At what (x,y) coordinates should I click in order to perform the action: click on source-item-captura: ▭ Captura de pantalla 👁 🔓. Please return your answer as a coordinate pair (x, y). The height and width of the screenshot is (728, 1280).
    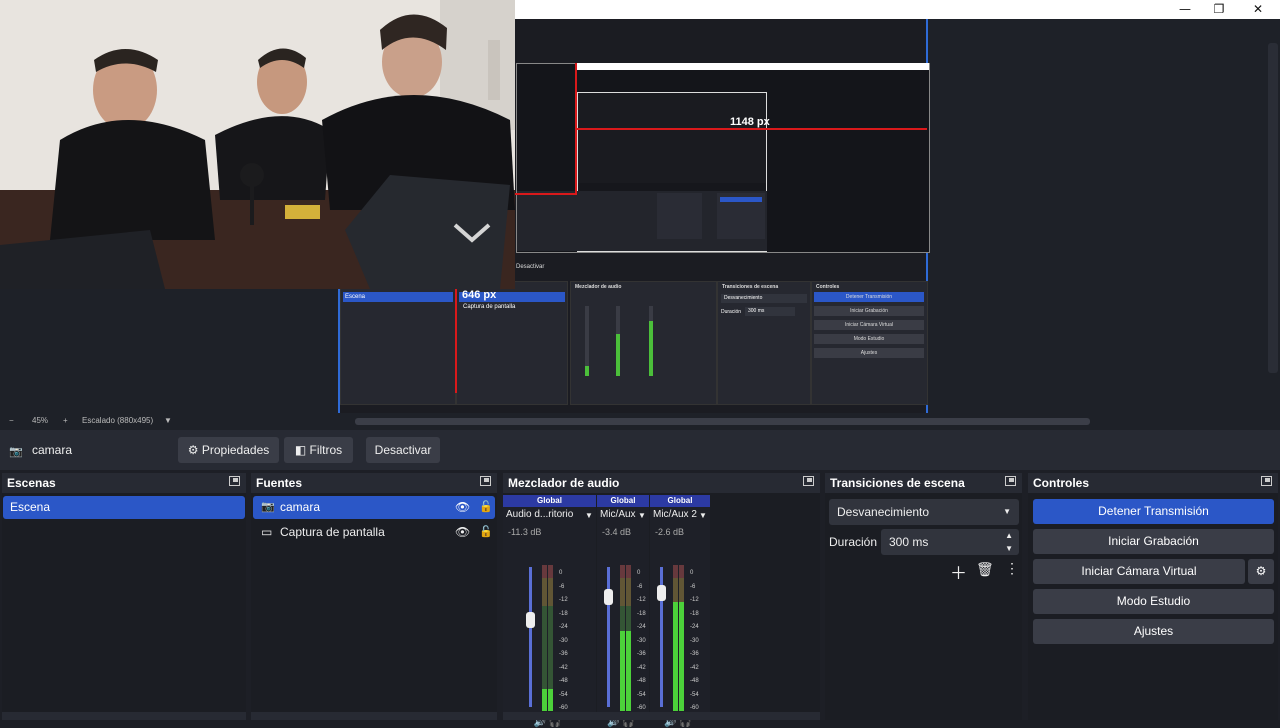
    Looking at the image, I should click on (374, 532).